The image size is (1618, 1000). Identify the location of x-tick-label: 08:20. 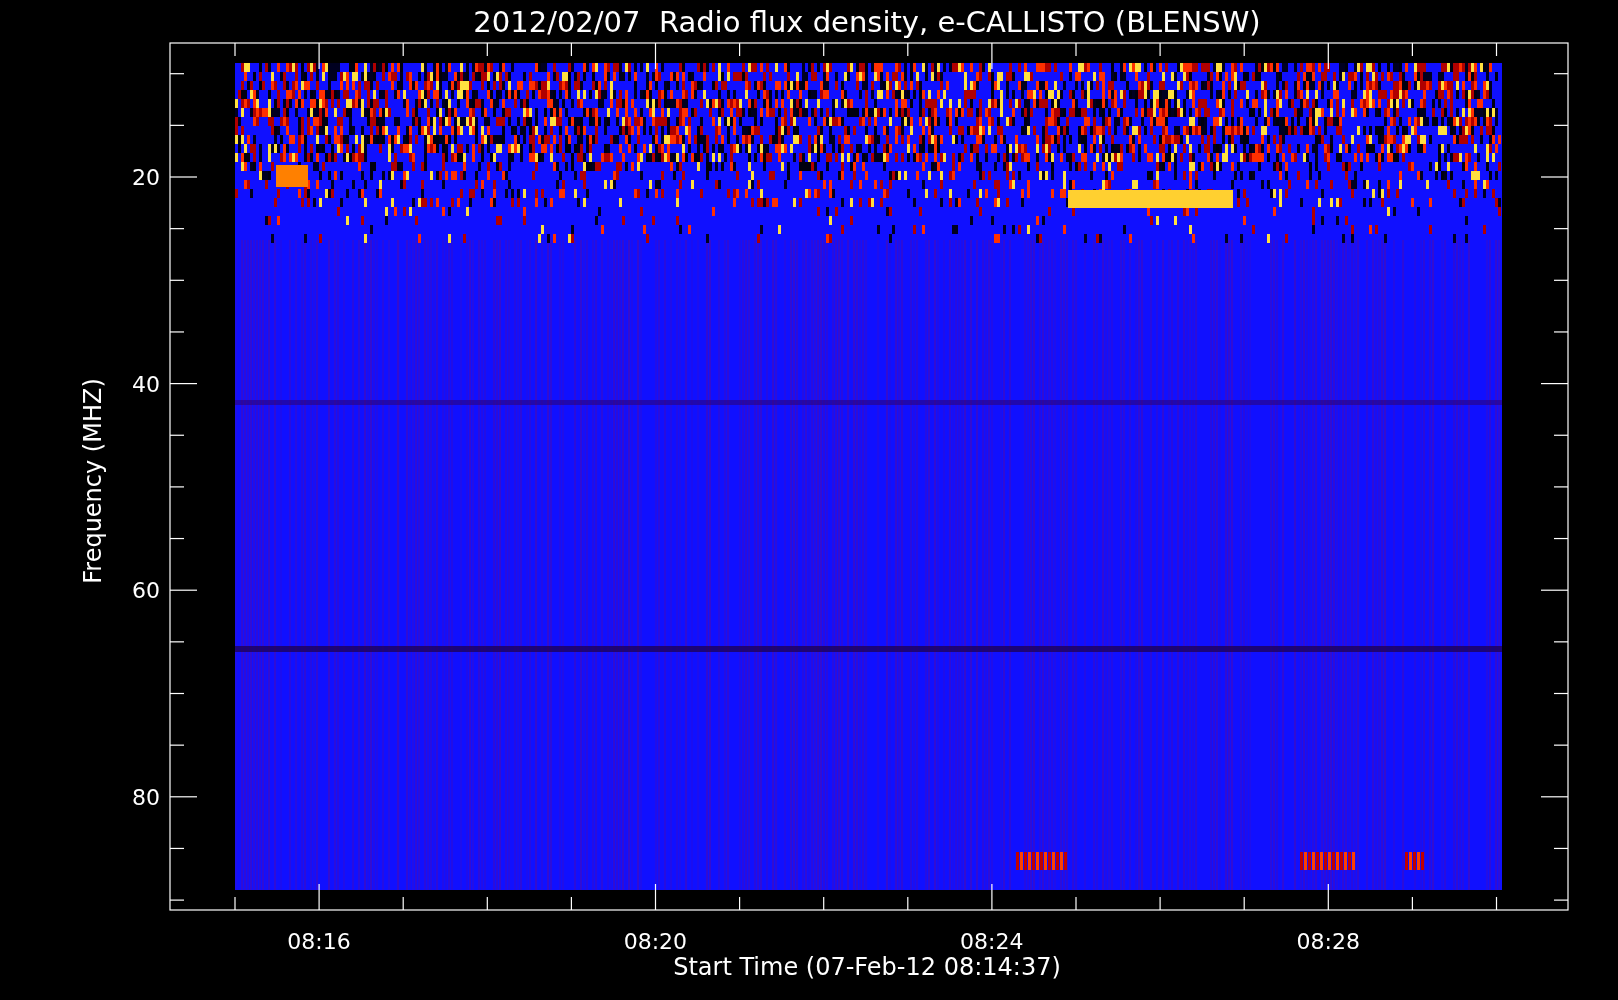
(655, 941).